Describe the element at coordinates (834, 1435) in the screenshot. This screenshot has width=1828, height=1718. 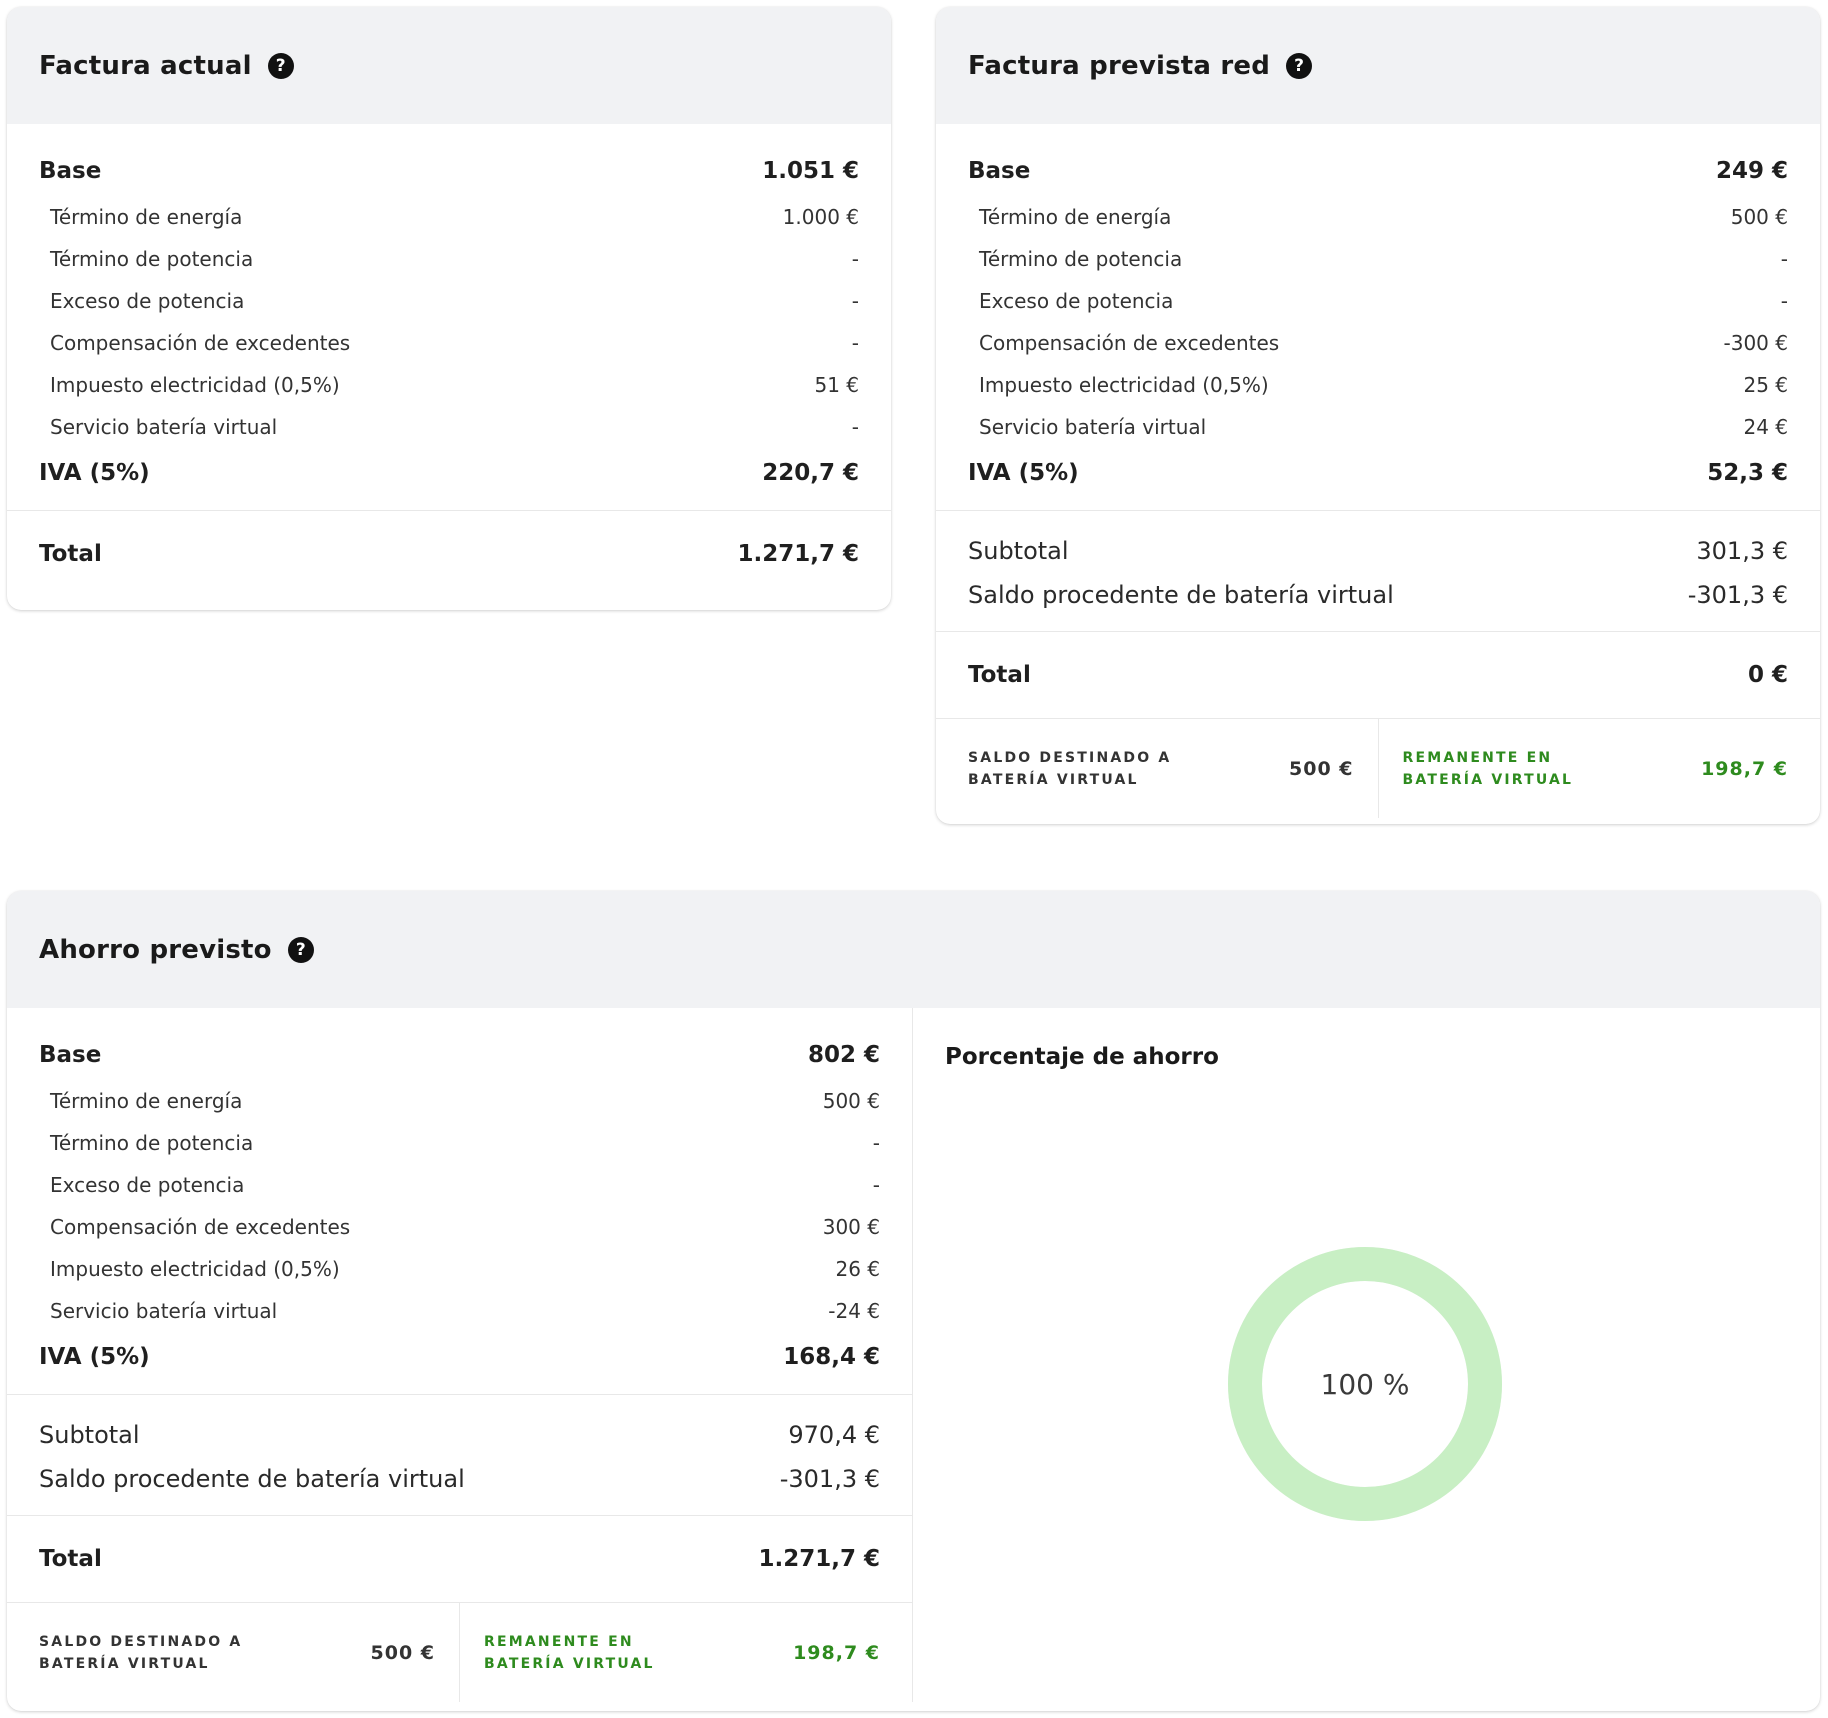
I see `subtotal-value: 970,4 €` at that location.